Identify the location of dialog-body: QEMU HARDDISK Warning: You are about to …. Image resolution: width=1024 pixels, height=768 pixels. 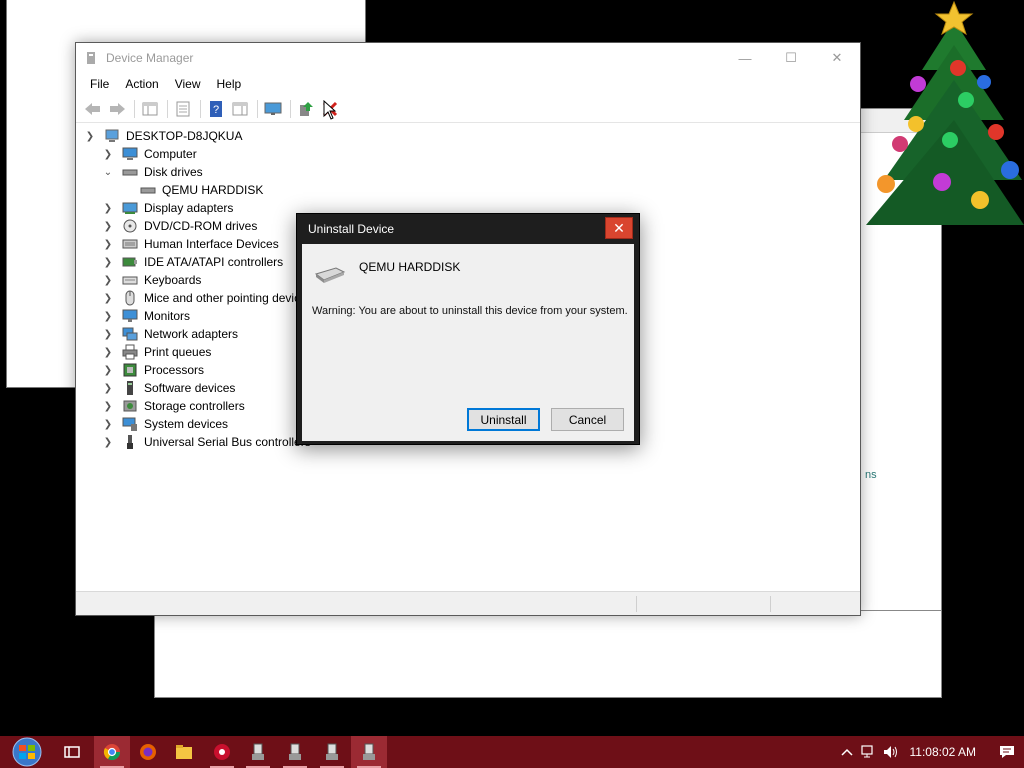
(468, 342).